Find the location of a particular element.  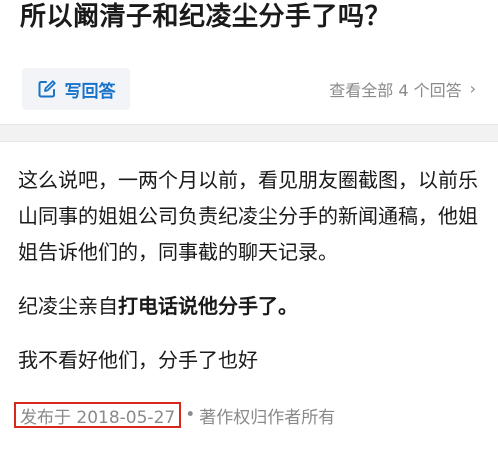

answer-meta: 发布于 2018-05-27 • 著作权归作者所有 is located at coordinates (174, 415).